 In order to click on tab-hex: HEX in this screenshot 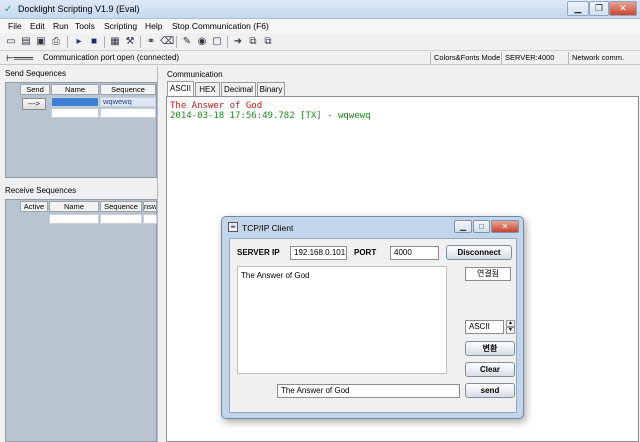, I will do `click(207, 89)`.